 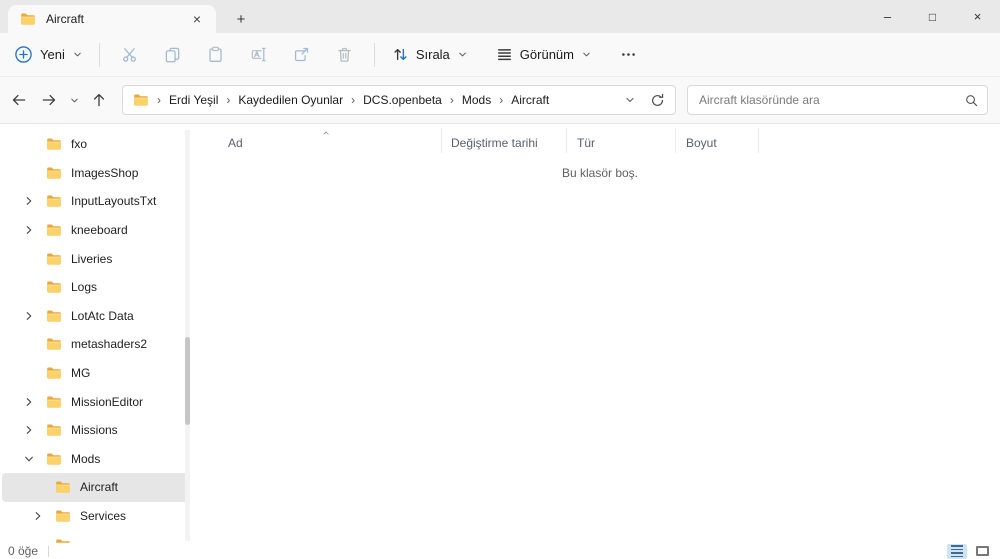 I want to click on tree-item-label: ImagesShop, so click(x=105, y=172).